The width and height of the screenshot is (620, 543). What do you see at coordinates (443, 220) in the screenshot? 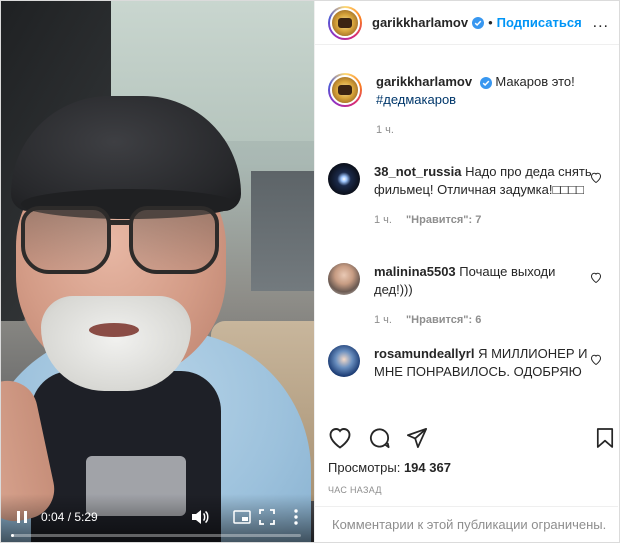
I see `comment-likes: "Нравится": 7` at bounding box center [443, 220].